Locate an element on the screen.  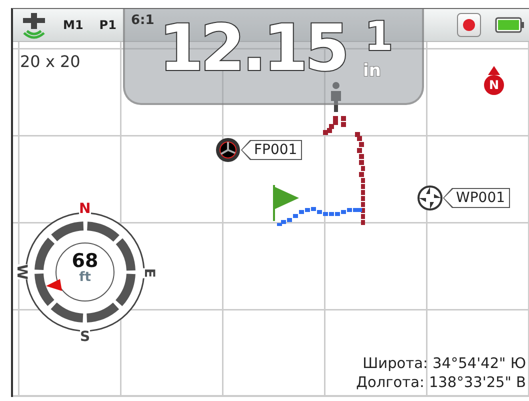
south-label: S is located at coordinates (85, 337).